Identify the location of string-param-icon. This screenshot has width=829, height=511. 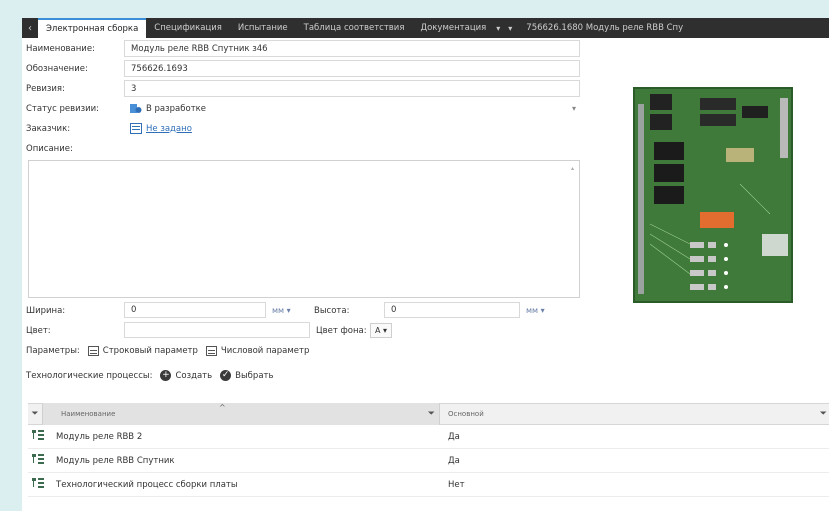
(93, 351).